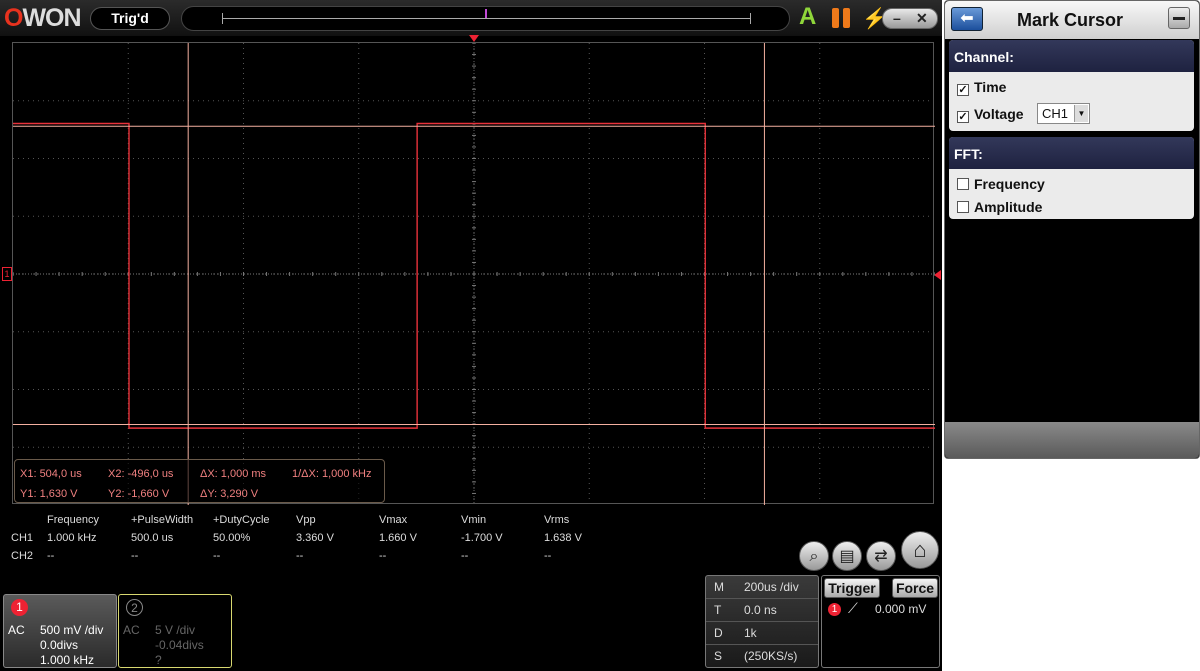 Image resolution: width=1200 pixels, height=671 pixels. What do you see at coordinates (999, 114) in the screenshot?
I see `voltage-label: Voltage` at bounding box center [999, 114].